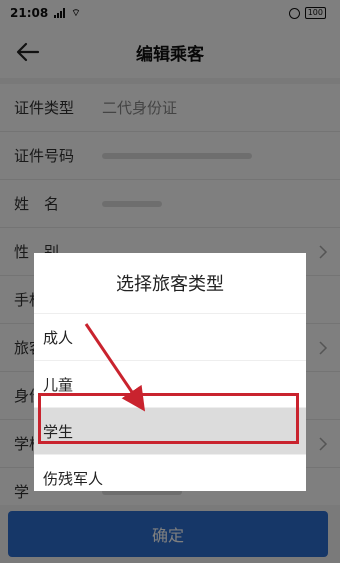 The image size is (340, 563). What do you see at coordinates (170, 477) in the screenshot?
I see `option-disabled-military: 伤残军人` at bounding box center [170, 477].